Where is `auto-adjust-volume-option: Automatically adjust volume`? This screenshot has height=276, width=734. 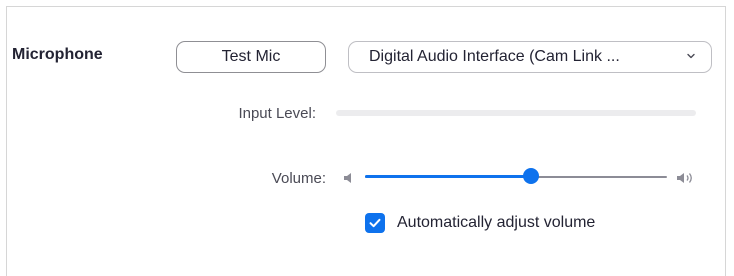 auto-adjust-volume-option: Automatically adjust volume is located at coordinates (480, 223).